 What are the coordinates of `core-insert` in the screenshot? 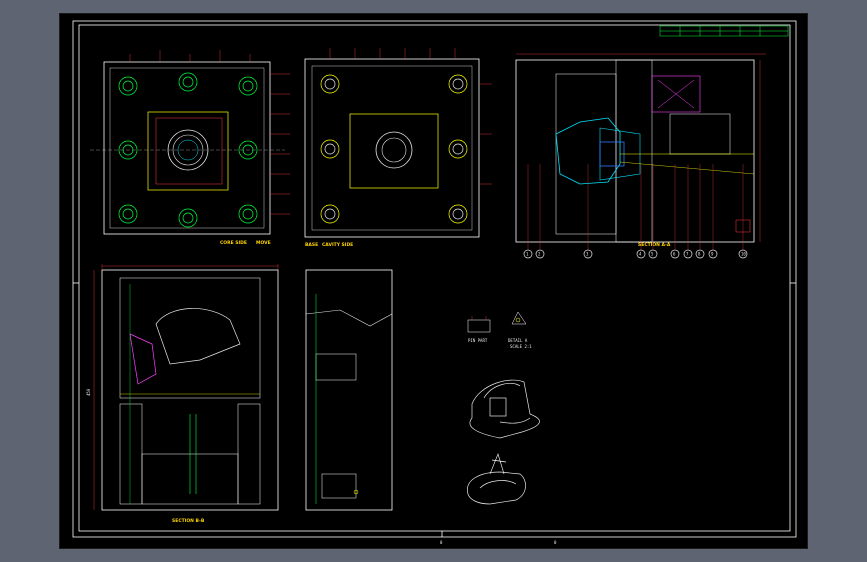 It's located at (188, 151).